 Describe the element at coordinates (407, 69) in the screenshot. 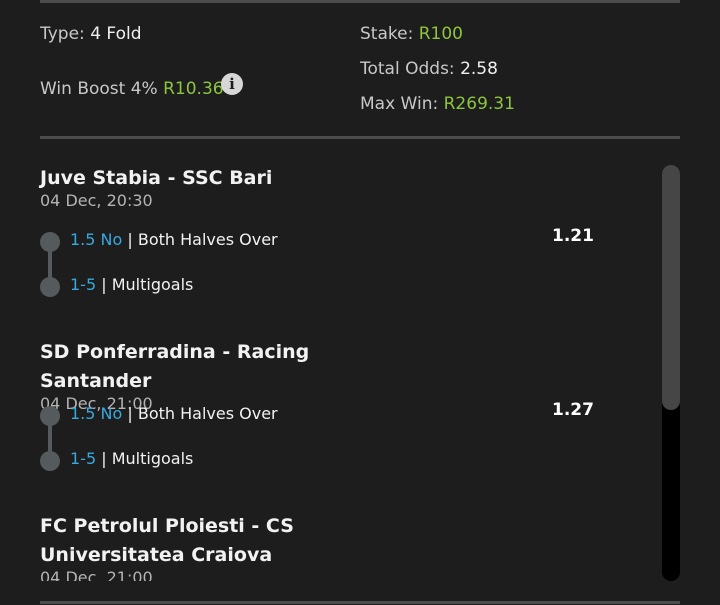

I see `total-odds-label: Total Odds:` at that location.